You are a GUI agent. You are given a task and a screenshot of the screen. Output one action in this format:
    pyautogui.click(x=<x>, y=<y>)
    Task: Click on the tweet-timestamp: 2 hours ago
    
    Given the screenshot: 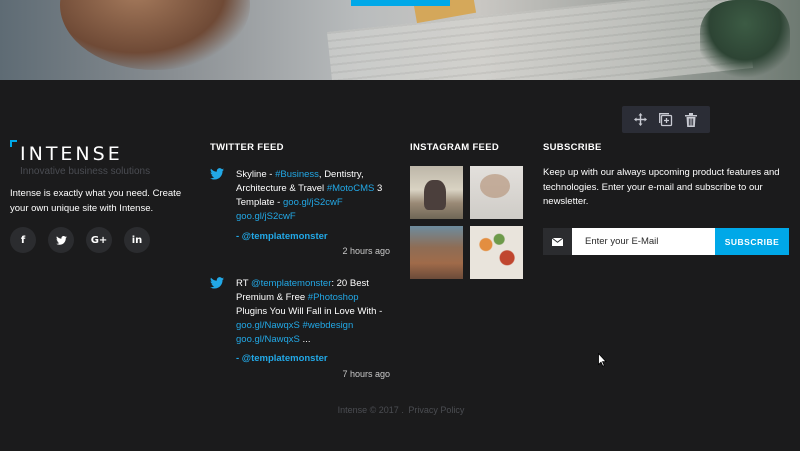 What is the action you would take?
    pyautogui.click(x=366, y=251)
    